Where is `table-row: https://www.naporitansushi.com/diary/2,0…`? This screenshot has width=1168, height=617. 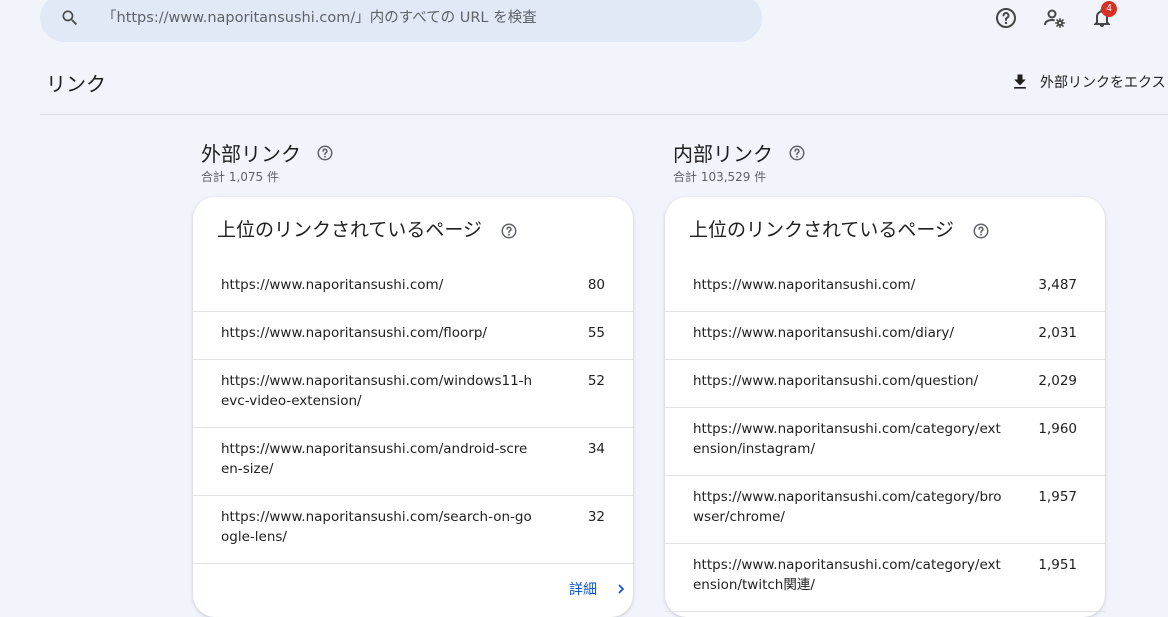 table-row: https://www.naporitansushi.com/diary/2,0… is located at coordinates (885, 336).